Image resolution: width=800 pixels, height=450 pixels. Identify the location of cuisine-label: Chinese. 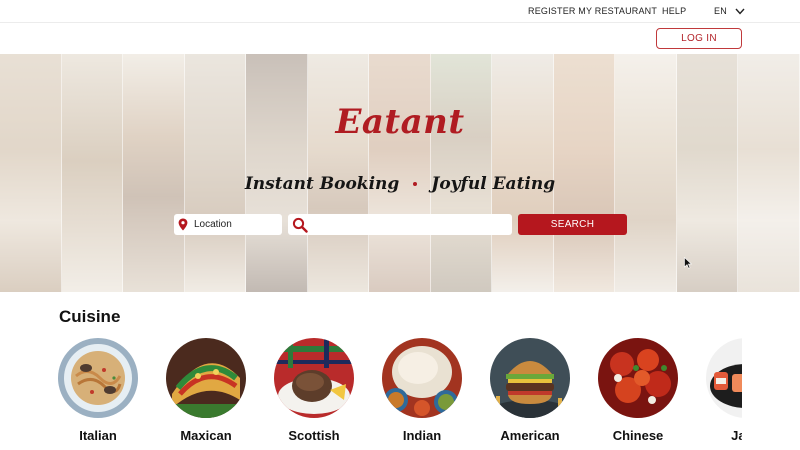
(638, 435).